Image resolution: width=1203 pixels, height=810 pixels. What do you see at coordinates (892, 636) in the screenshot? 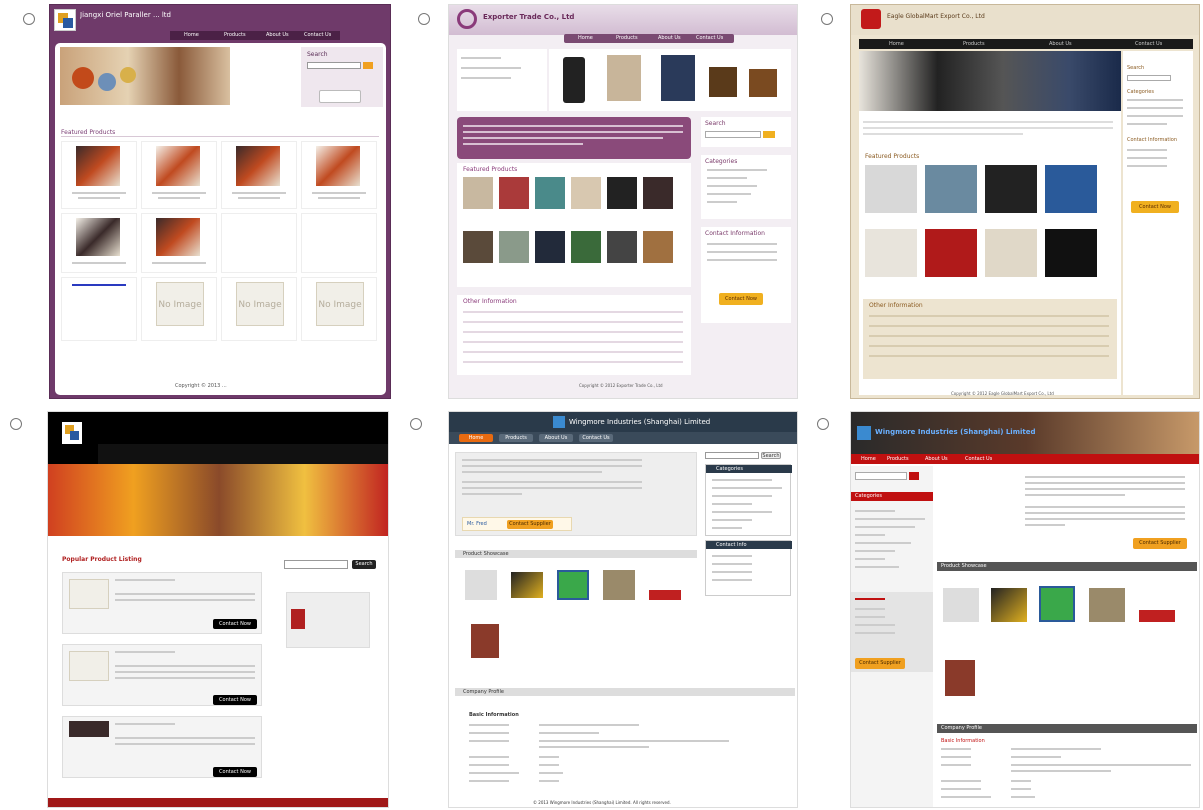
I see `sidebar: Categories Contact Supplier` at bounding box center [892, 636].